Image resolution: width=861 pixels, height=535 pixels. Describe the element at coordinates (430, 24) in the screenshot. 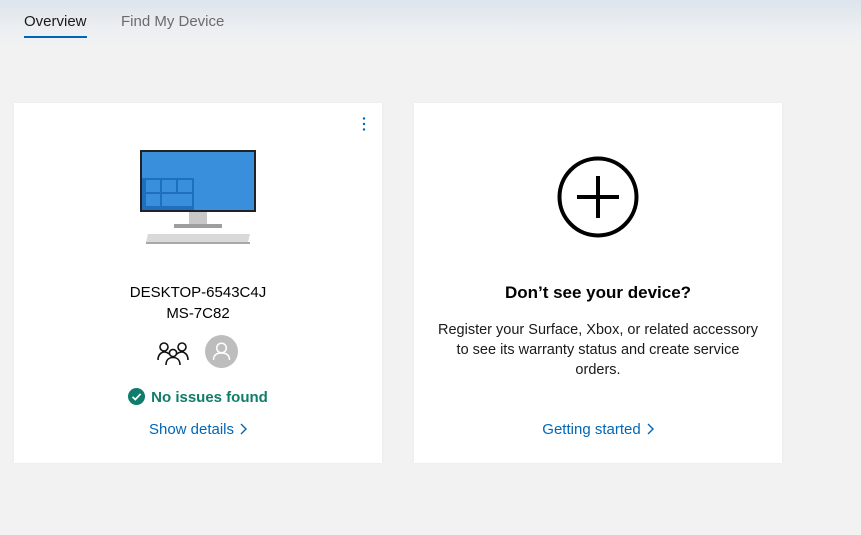

I see `tab-bar: Overview Find My Device` at that location.